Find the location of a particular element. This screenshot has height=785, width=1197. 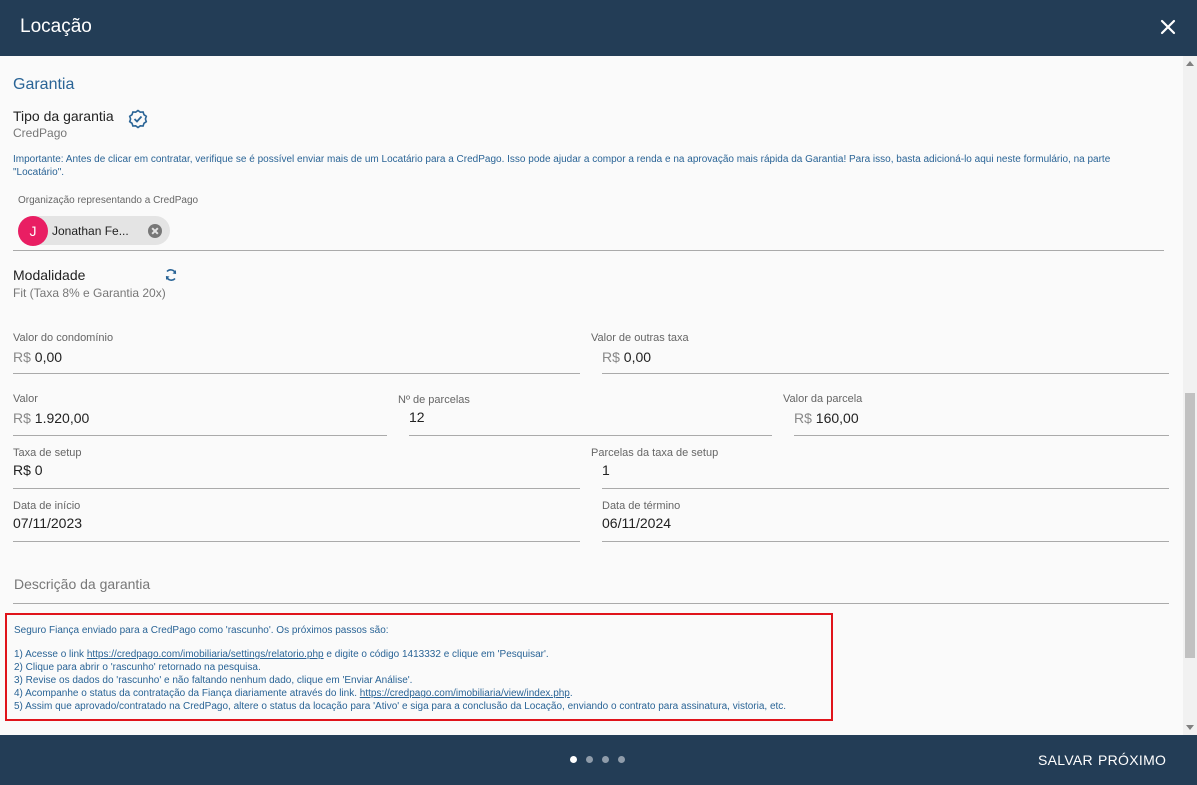

scroll-up-arrow-icon is located at coordinates (1190, 63).